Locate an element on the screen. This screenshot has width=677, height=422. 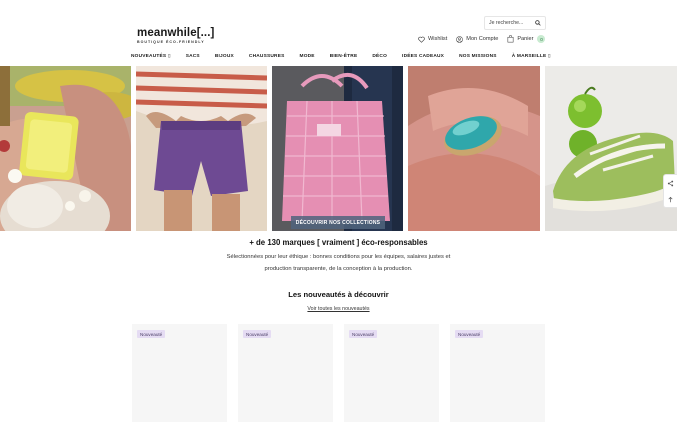
logo-name: meanwhile[...] is located at coordinates (176, 33).